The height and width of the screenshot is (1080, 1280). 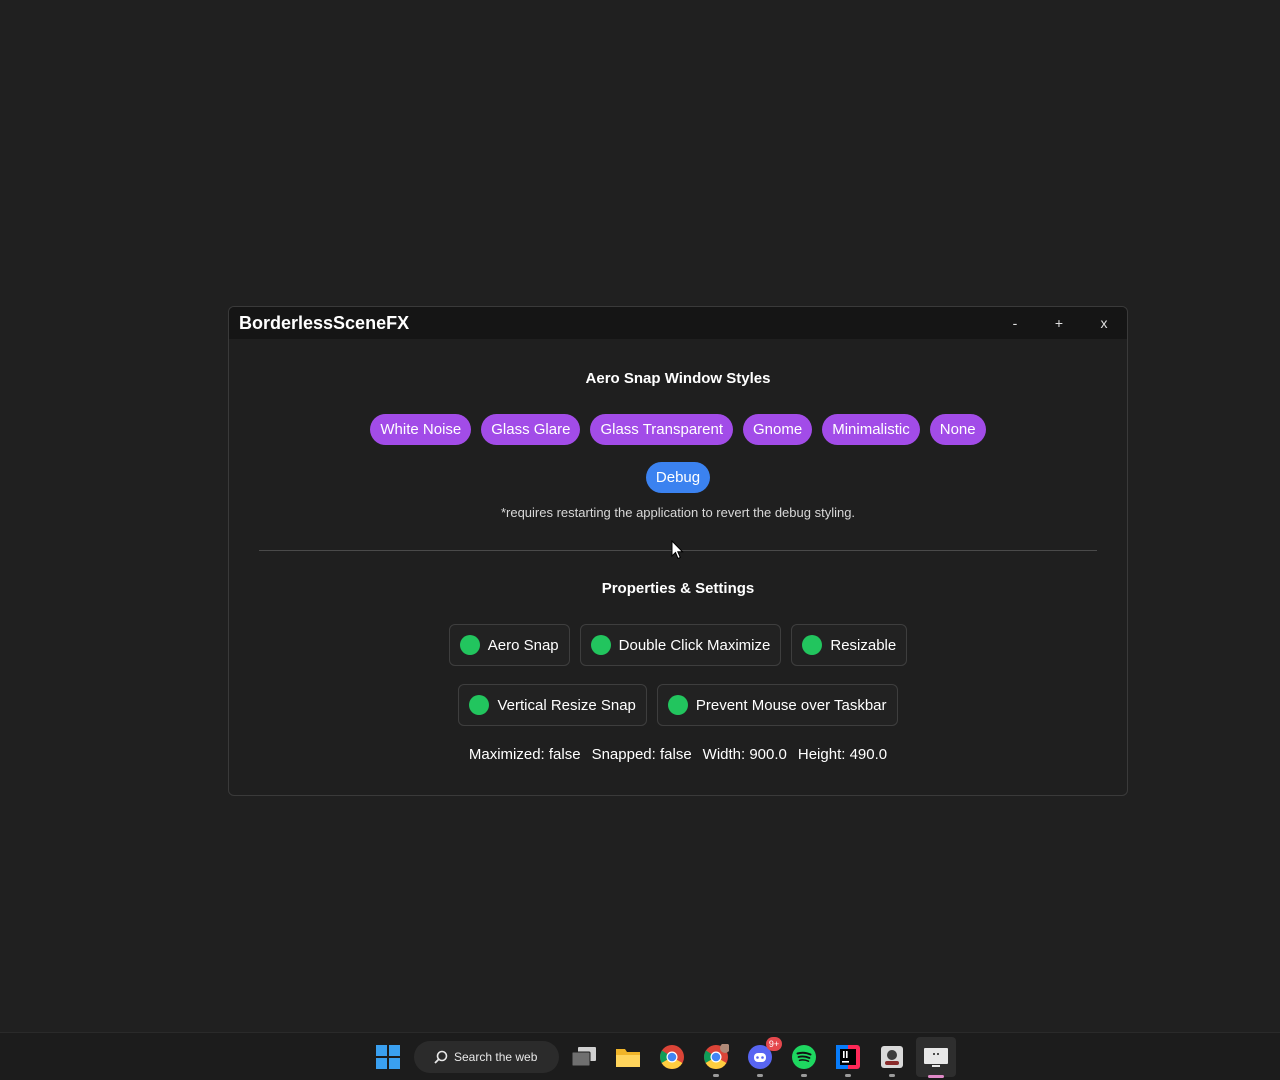 What do you see at coordinates (957, 429) in the screenshot?
I see `style-button-none: None` at bounding box center [957, 429].